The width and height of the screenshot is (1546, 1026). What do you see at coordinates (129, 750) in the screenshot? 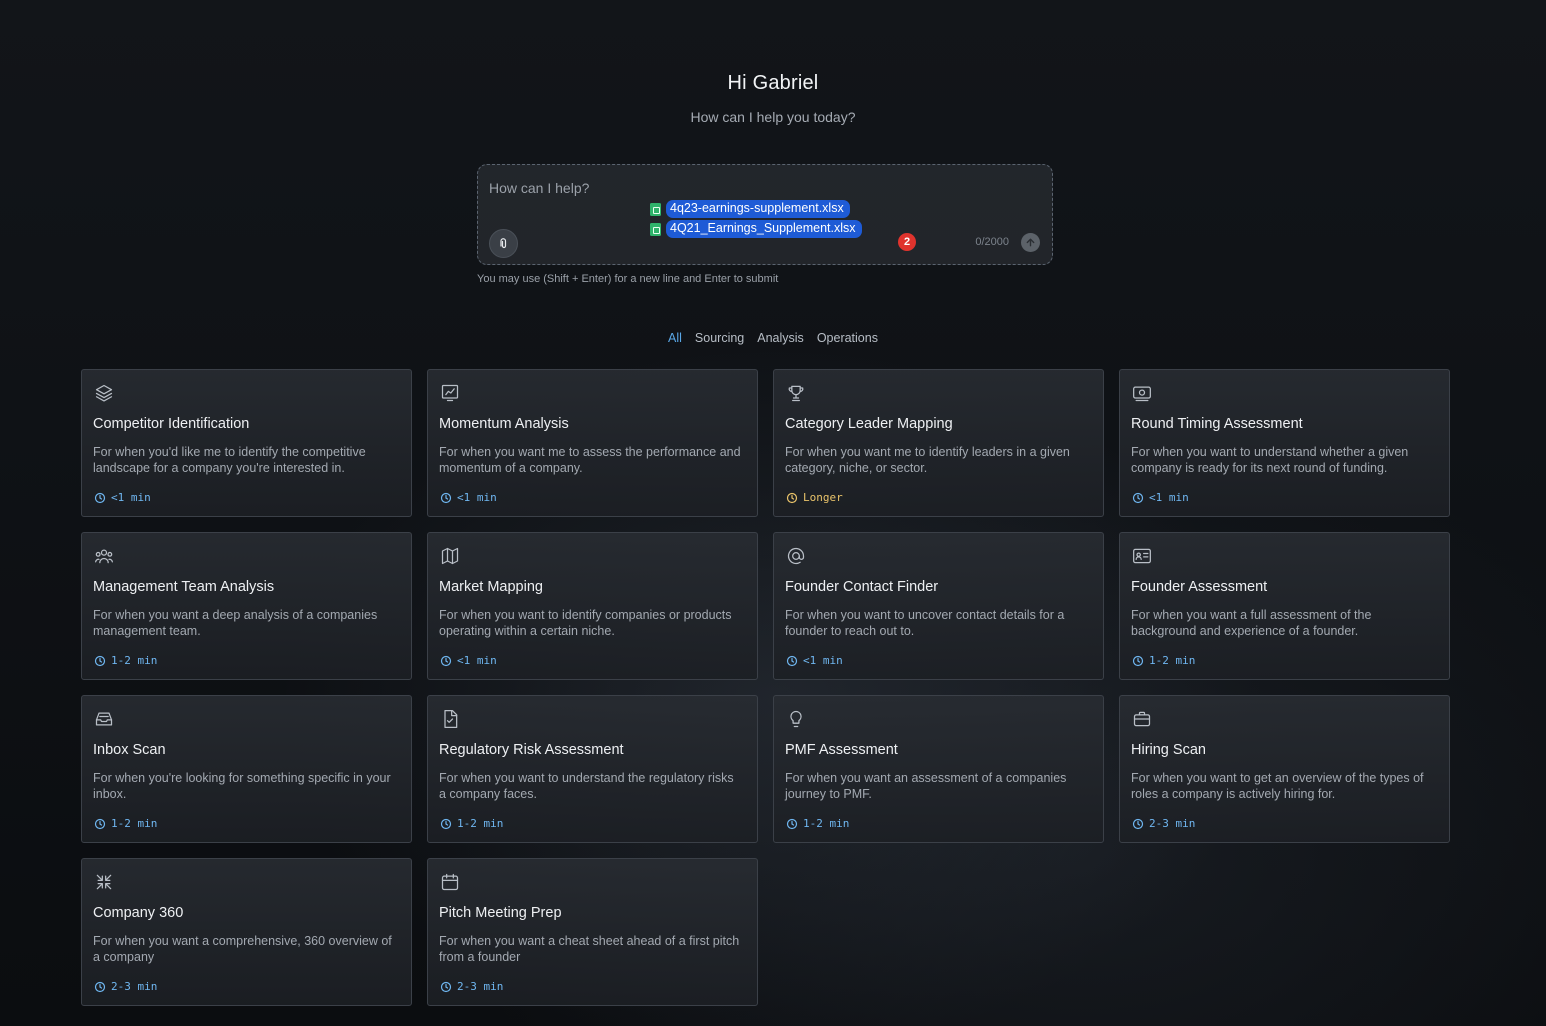
I see `card-title: Inbox Scan` at bounding box center [129, 750].